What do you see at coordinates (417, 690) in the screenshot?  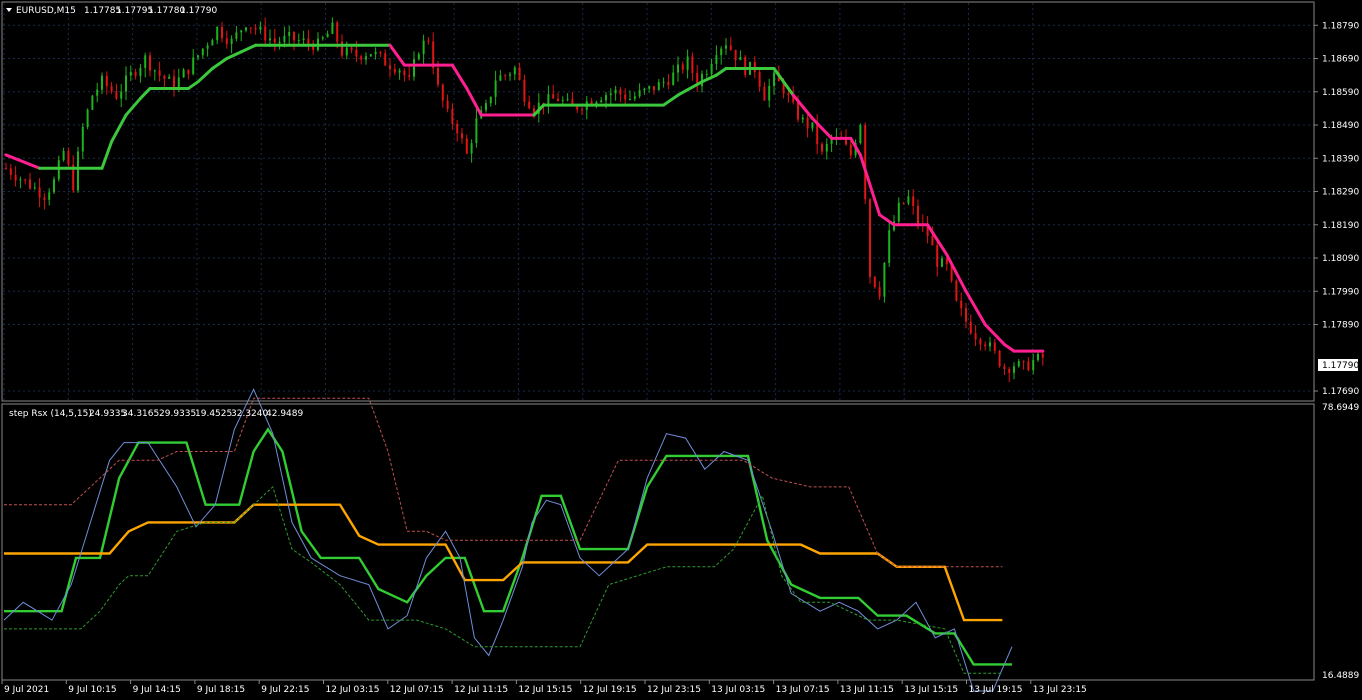 I see `time-tick-label: 12 Jul 07:15` at bounding box center [417, 690].